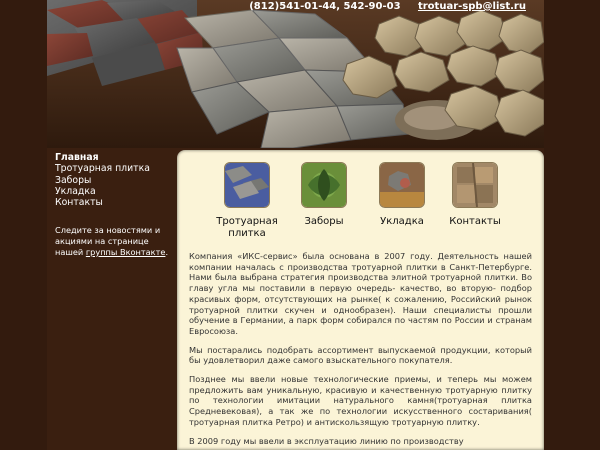 The image size is (600, 450). I want to click on email-link: trotuar-spb@list.ru, so click(472, 6).